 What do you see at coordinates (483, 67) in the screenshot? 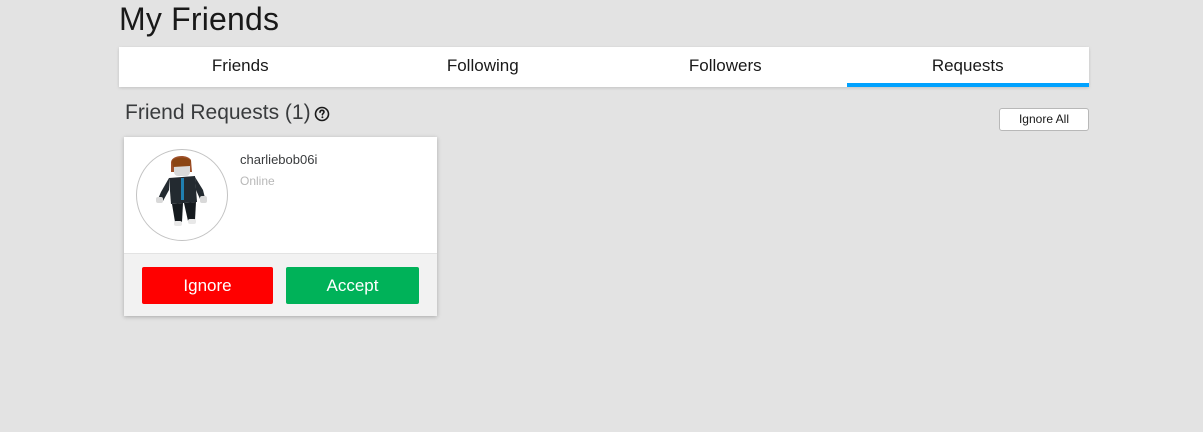
I see `tab-following: Following` at bounding box center [483, 67].